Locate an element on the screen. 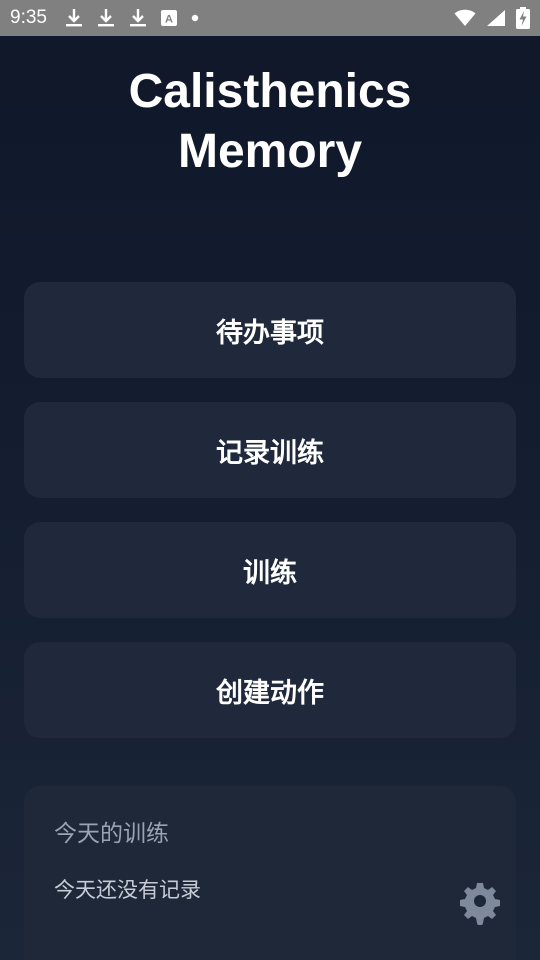 This screenshot has height=960, width=540. log-training-button: 记录训练 is located at coordinates (270, 450).